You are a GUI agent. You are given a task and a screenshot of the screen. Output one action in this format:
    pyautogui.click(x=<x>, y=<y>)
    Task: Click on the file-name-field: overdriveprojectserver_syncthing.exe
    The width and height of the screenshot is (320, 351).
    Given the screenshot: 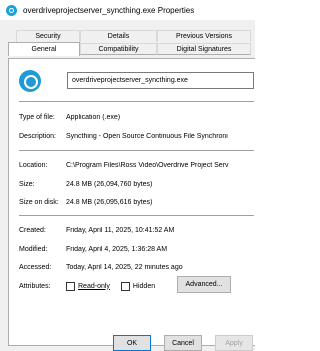 What is the action you would take?
    pyautogui.click(x=160, y=80)
    